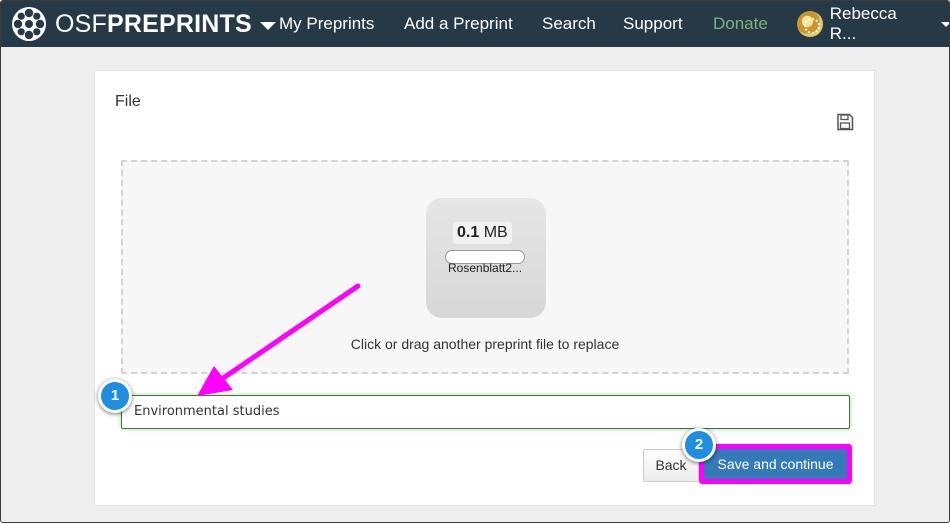  What do you see at coordinates (29, 24) in the screenshot?
I see `osf-logo-icon` at bounding box center [29, 24].